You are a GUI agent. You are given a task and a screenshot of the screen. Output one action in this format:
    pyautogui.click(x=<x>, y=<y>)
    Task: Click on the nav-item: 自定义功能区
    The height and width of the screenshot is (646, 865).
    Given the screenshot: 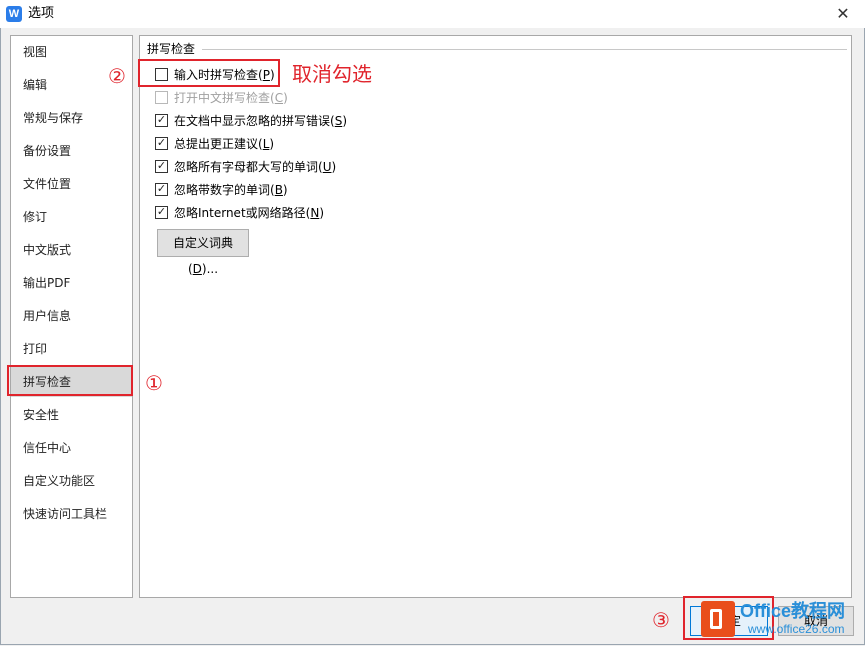 What is the action you would take?
    pyautogui.click(x=71, y=481)
    